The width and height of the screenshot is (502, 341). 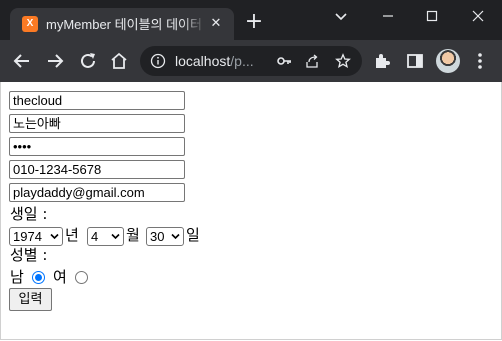 What do you see at coordinates (88, 61) in the screenshot?
I see `reload-icon` at bounding box center [88, 61].